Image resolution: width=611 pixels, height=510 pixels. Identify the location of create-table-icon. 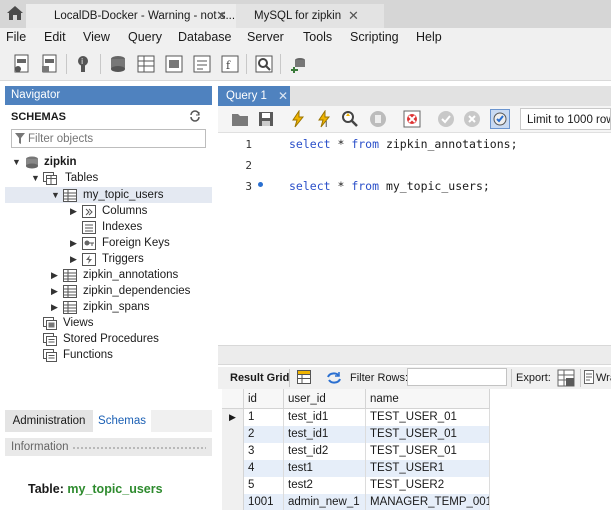
(146, 64).